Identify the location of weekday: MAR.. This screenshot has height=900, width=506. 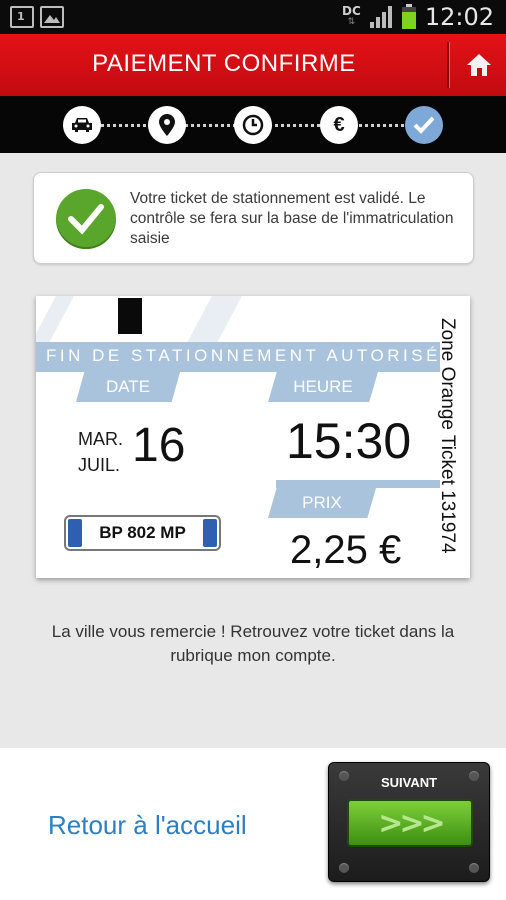
(100, 439).